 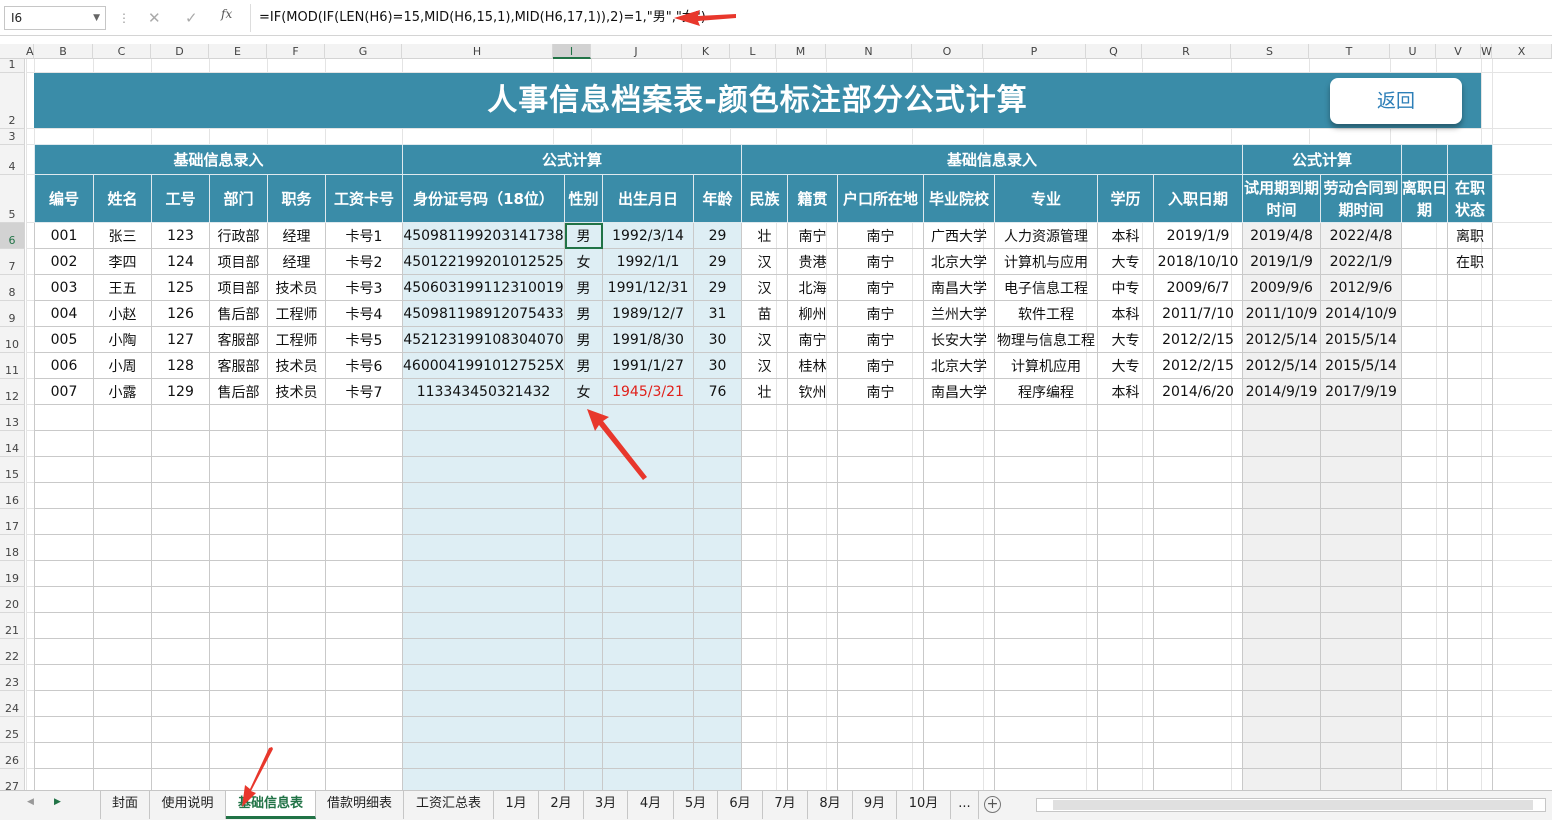 I want to click on table-cell: 004, so click(x=64, y=313).